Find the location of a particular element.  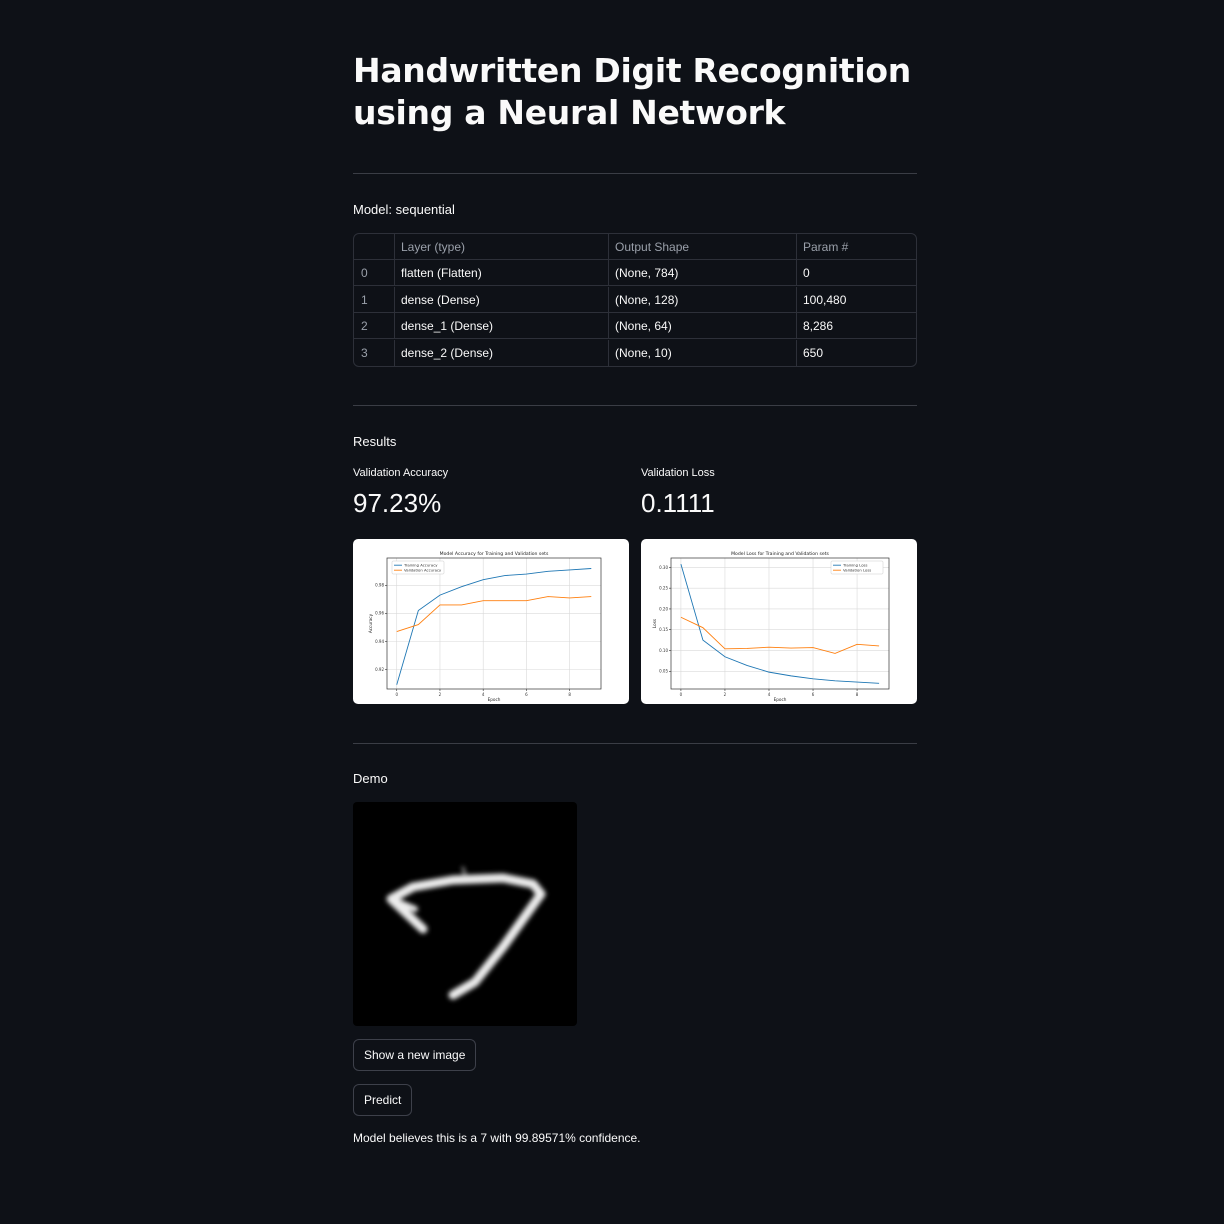

model-label: Model: sequential is located at coordinates (404, 209).